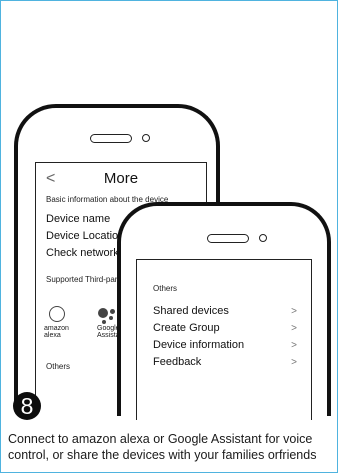 This screenshot has width=338, height=473. I want to click on step-number-badge: 8, so click(27, 406).